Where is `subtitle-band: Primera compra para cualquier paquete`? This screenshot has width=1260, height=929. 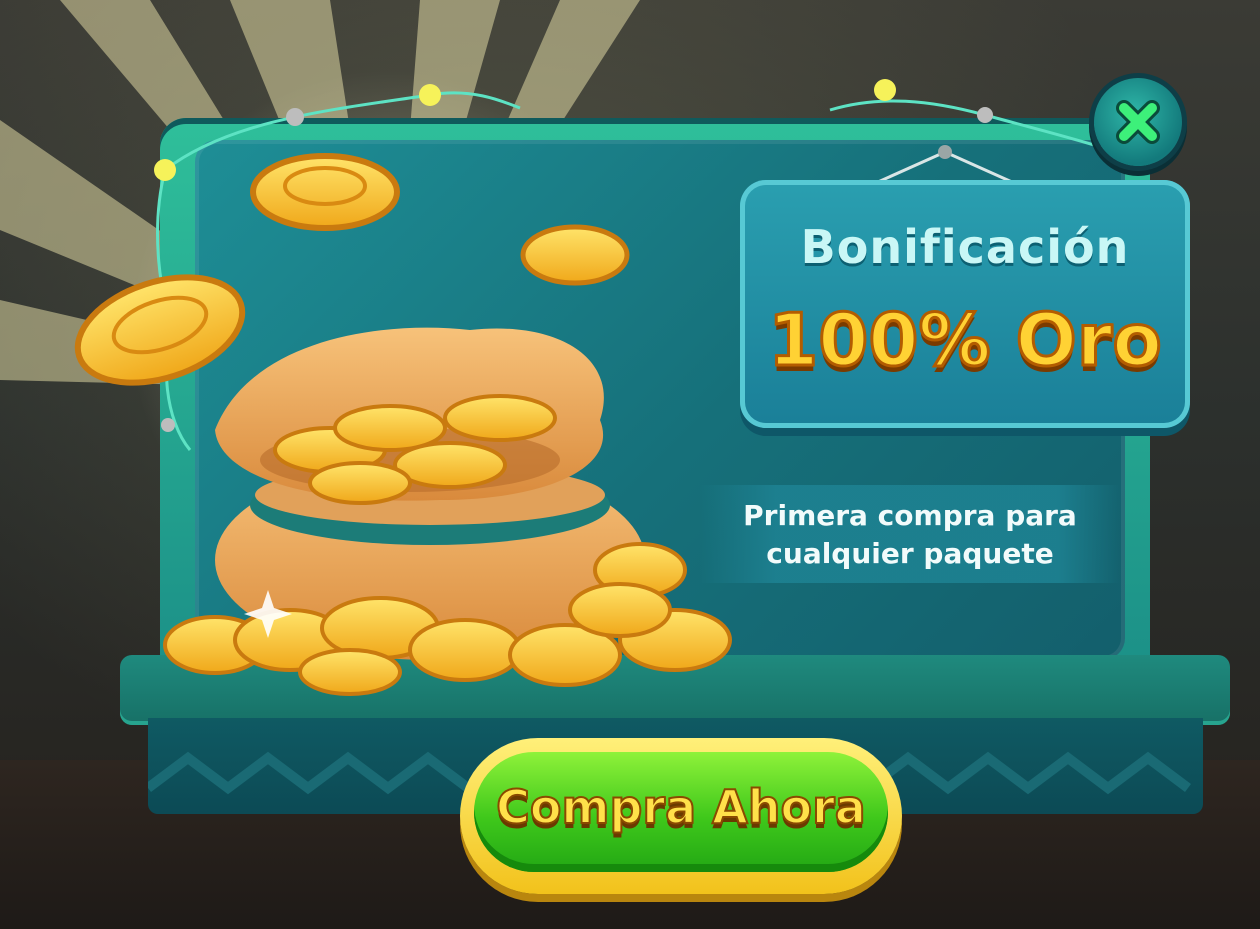 subtitle-band: Primera compra para cualquier paquete is located at coordinates (910, 534).